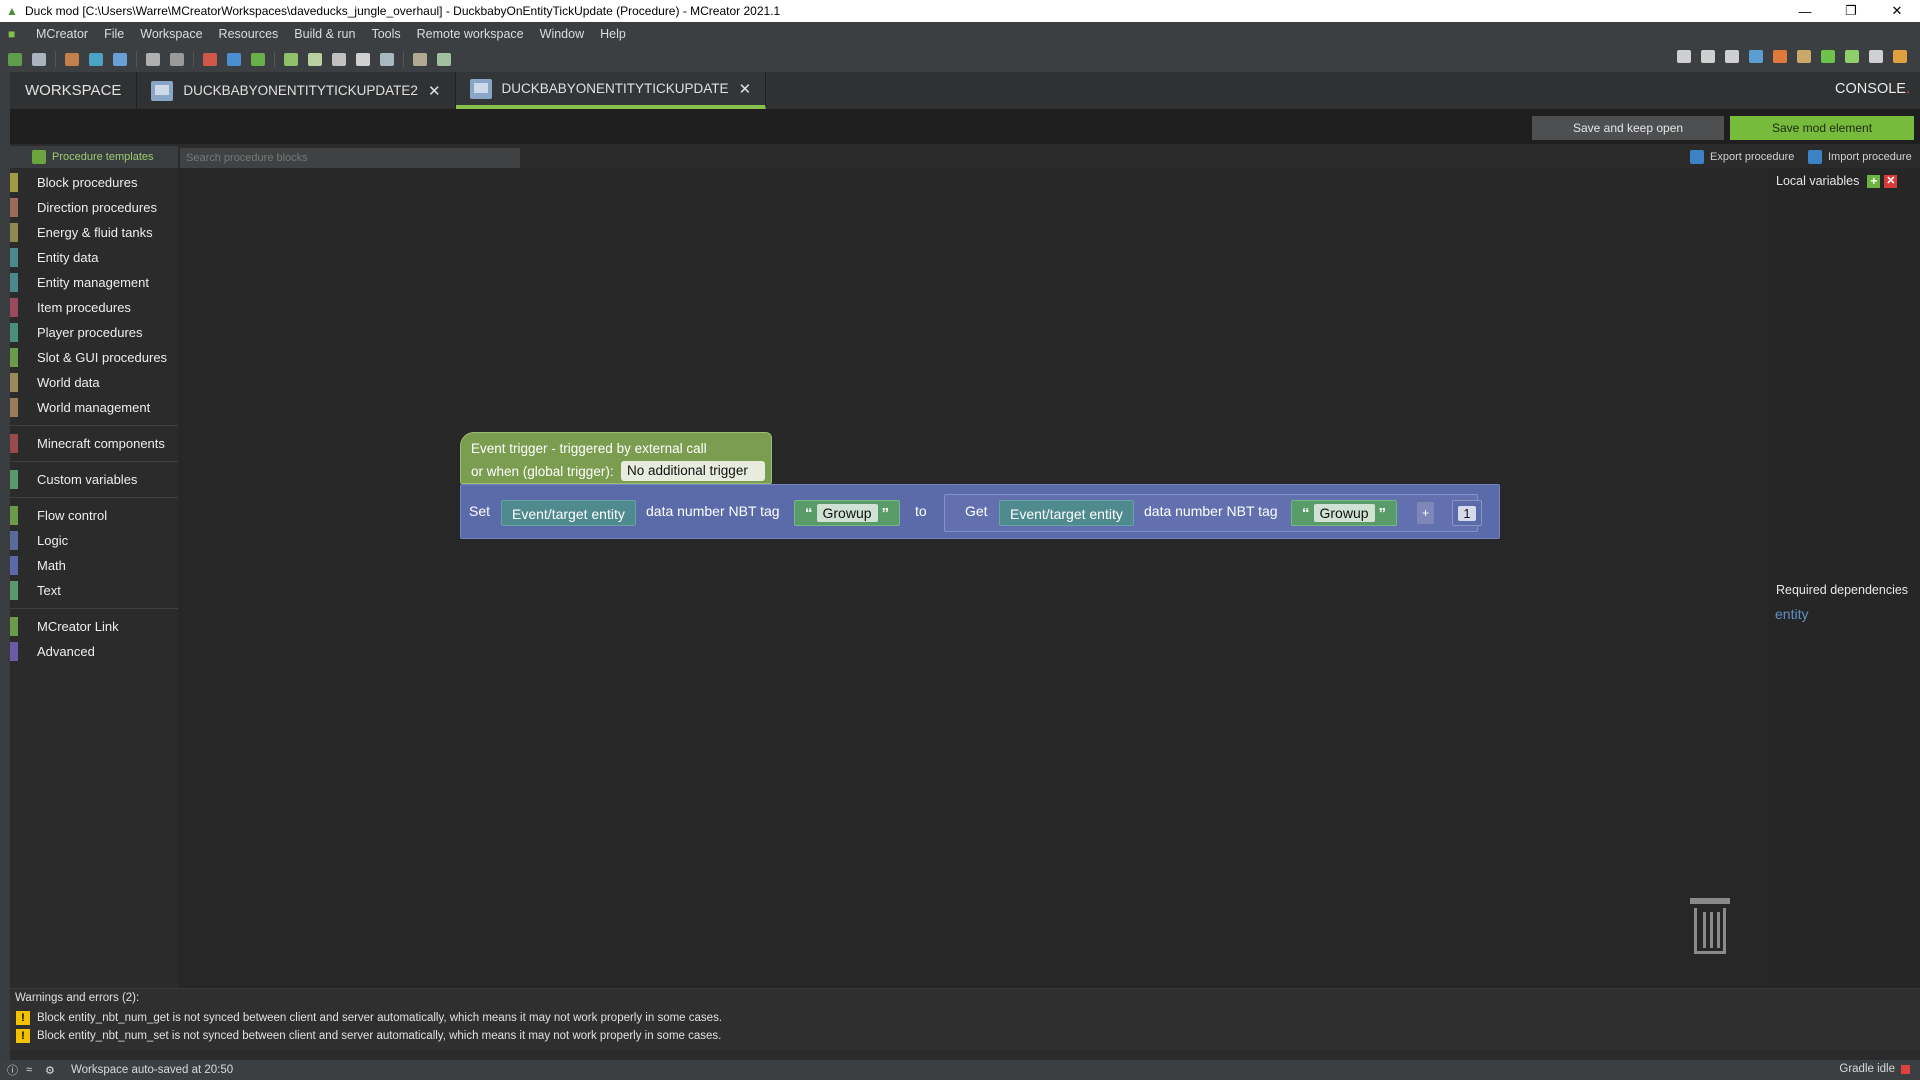 This screenshot has height=1080, width=1920. What do you see at coordinates (94, 626) in the screenshot?
I see `category-mcreator-link: MCreator Link` at bounding box center [94, 626].